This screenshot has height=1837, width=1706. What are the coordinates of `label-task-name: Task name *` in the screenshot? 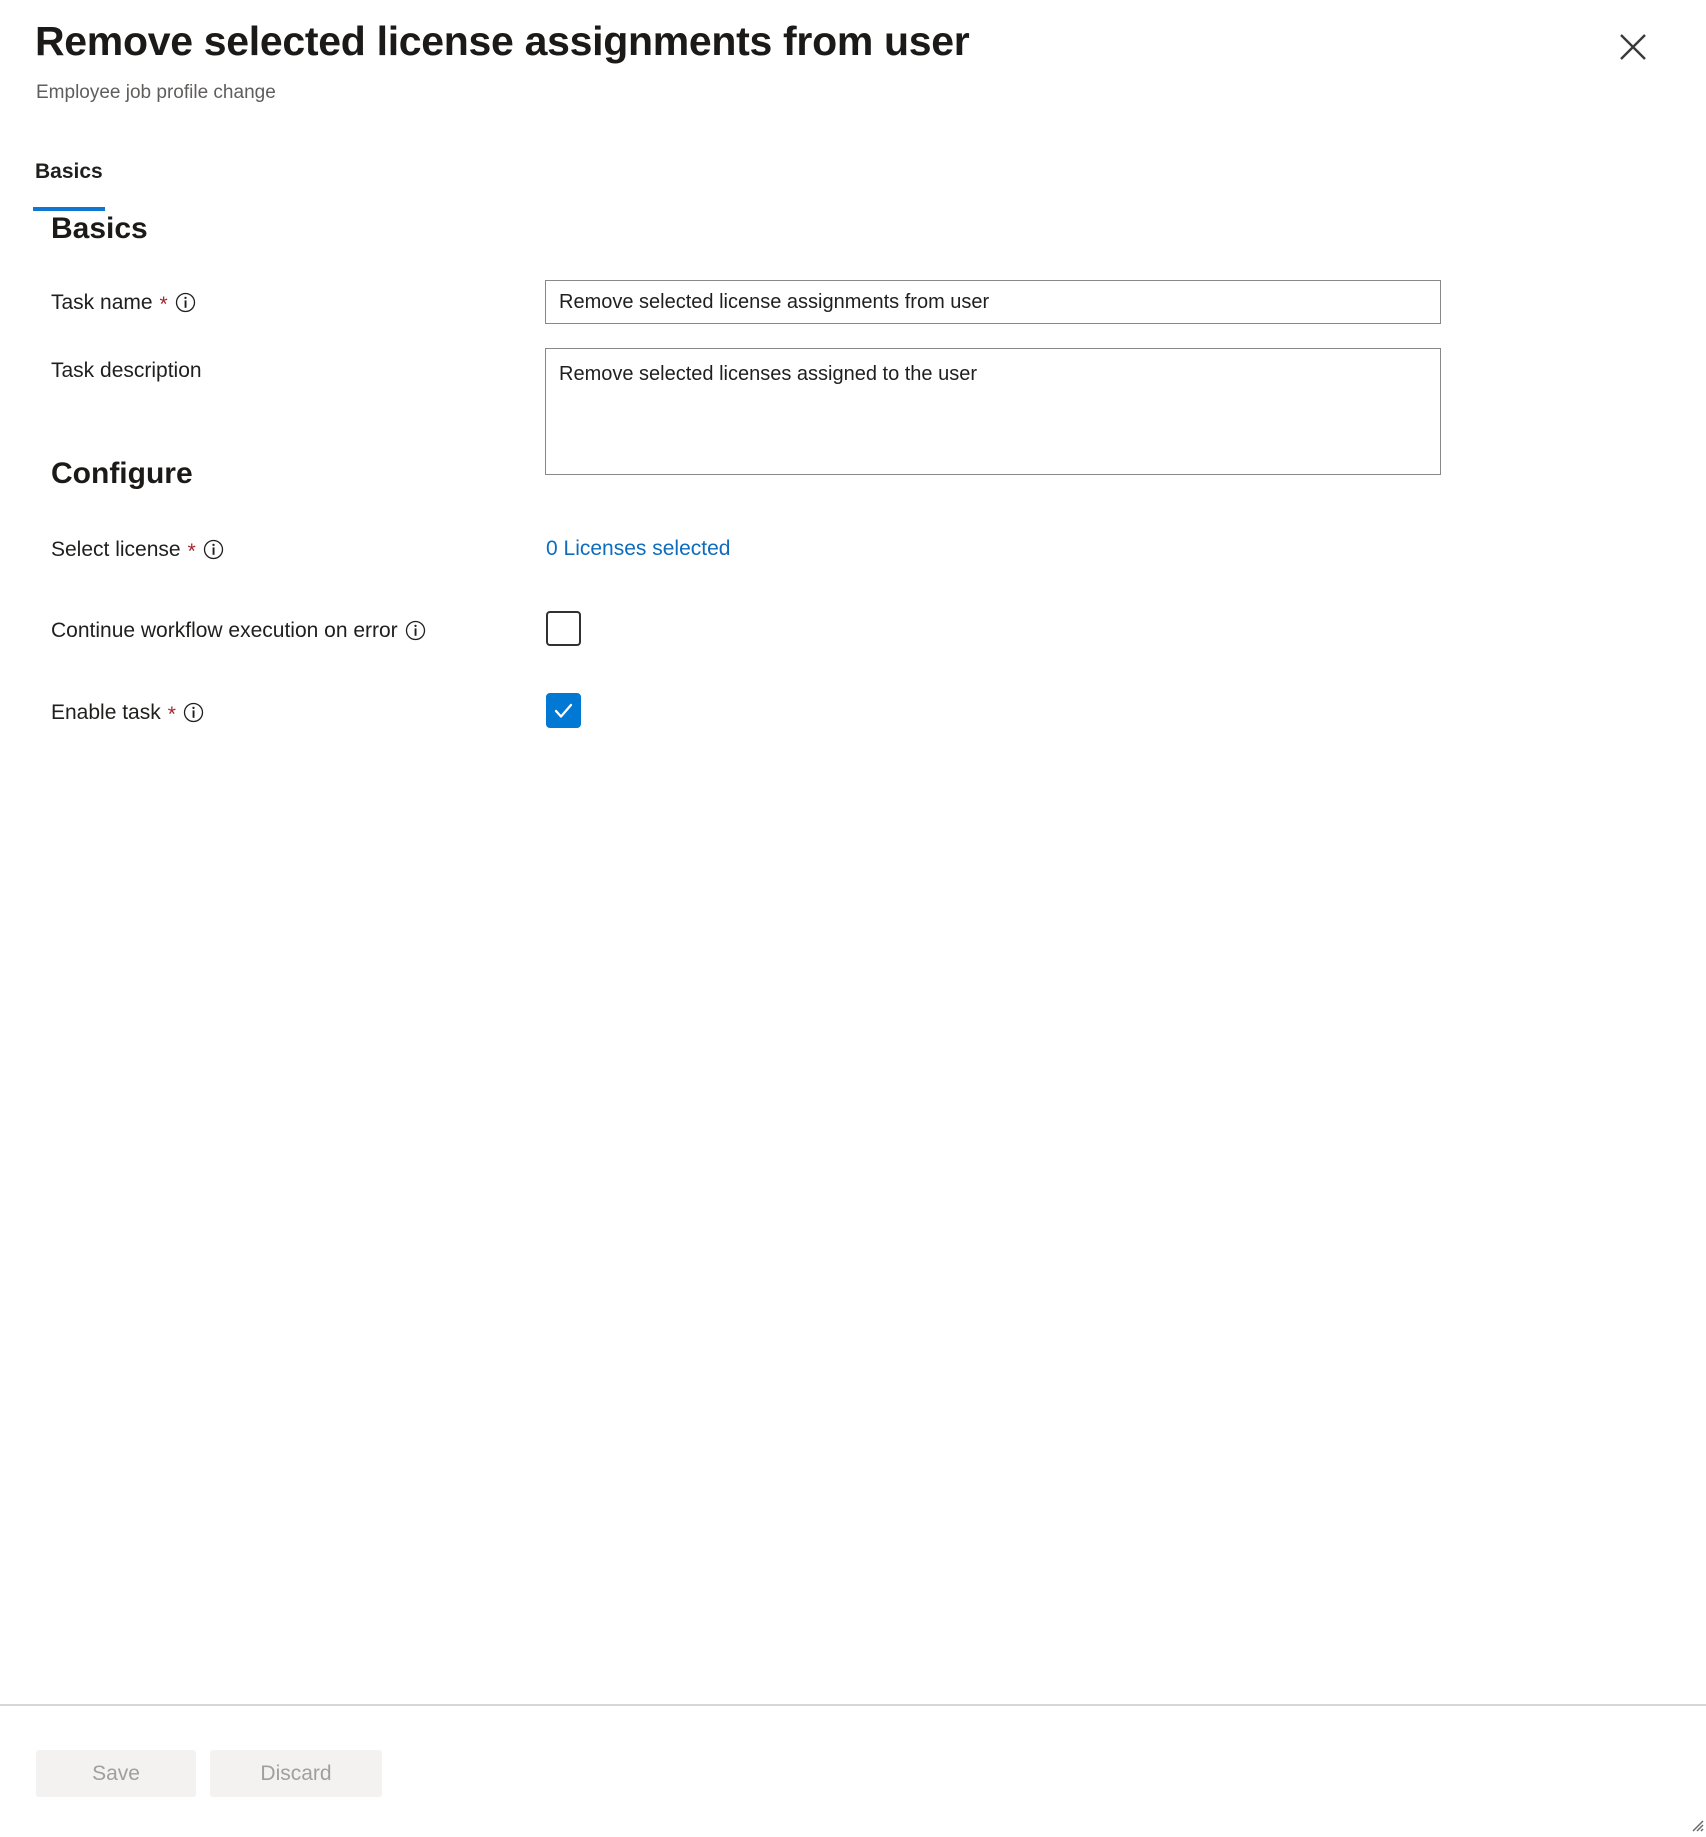 It's located at (123, 303).